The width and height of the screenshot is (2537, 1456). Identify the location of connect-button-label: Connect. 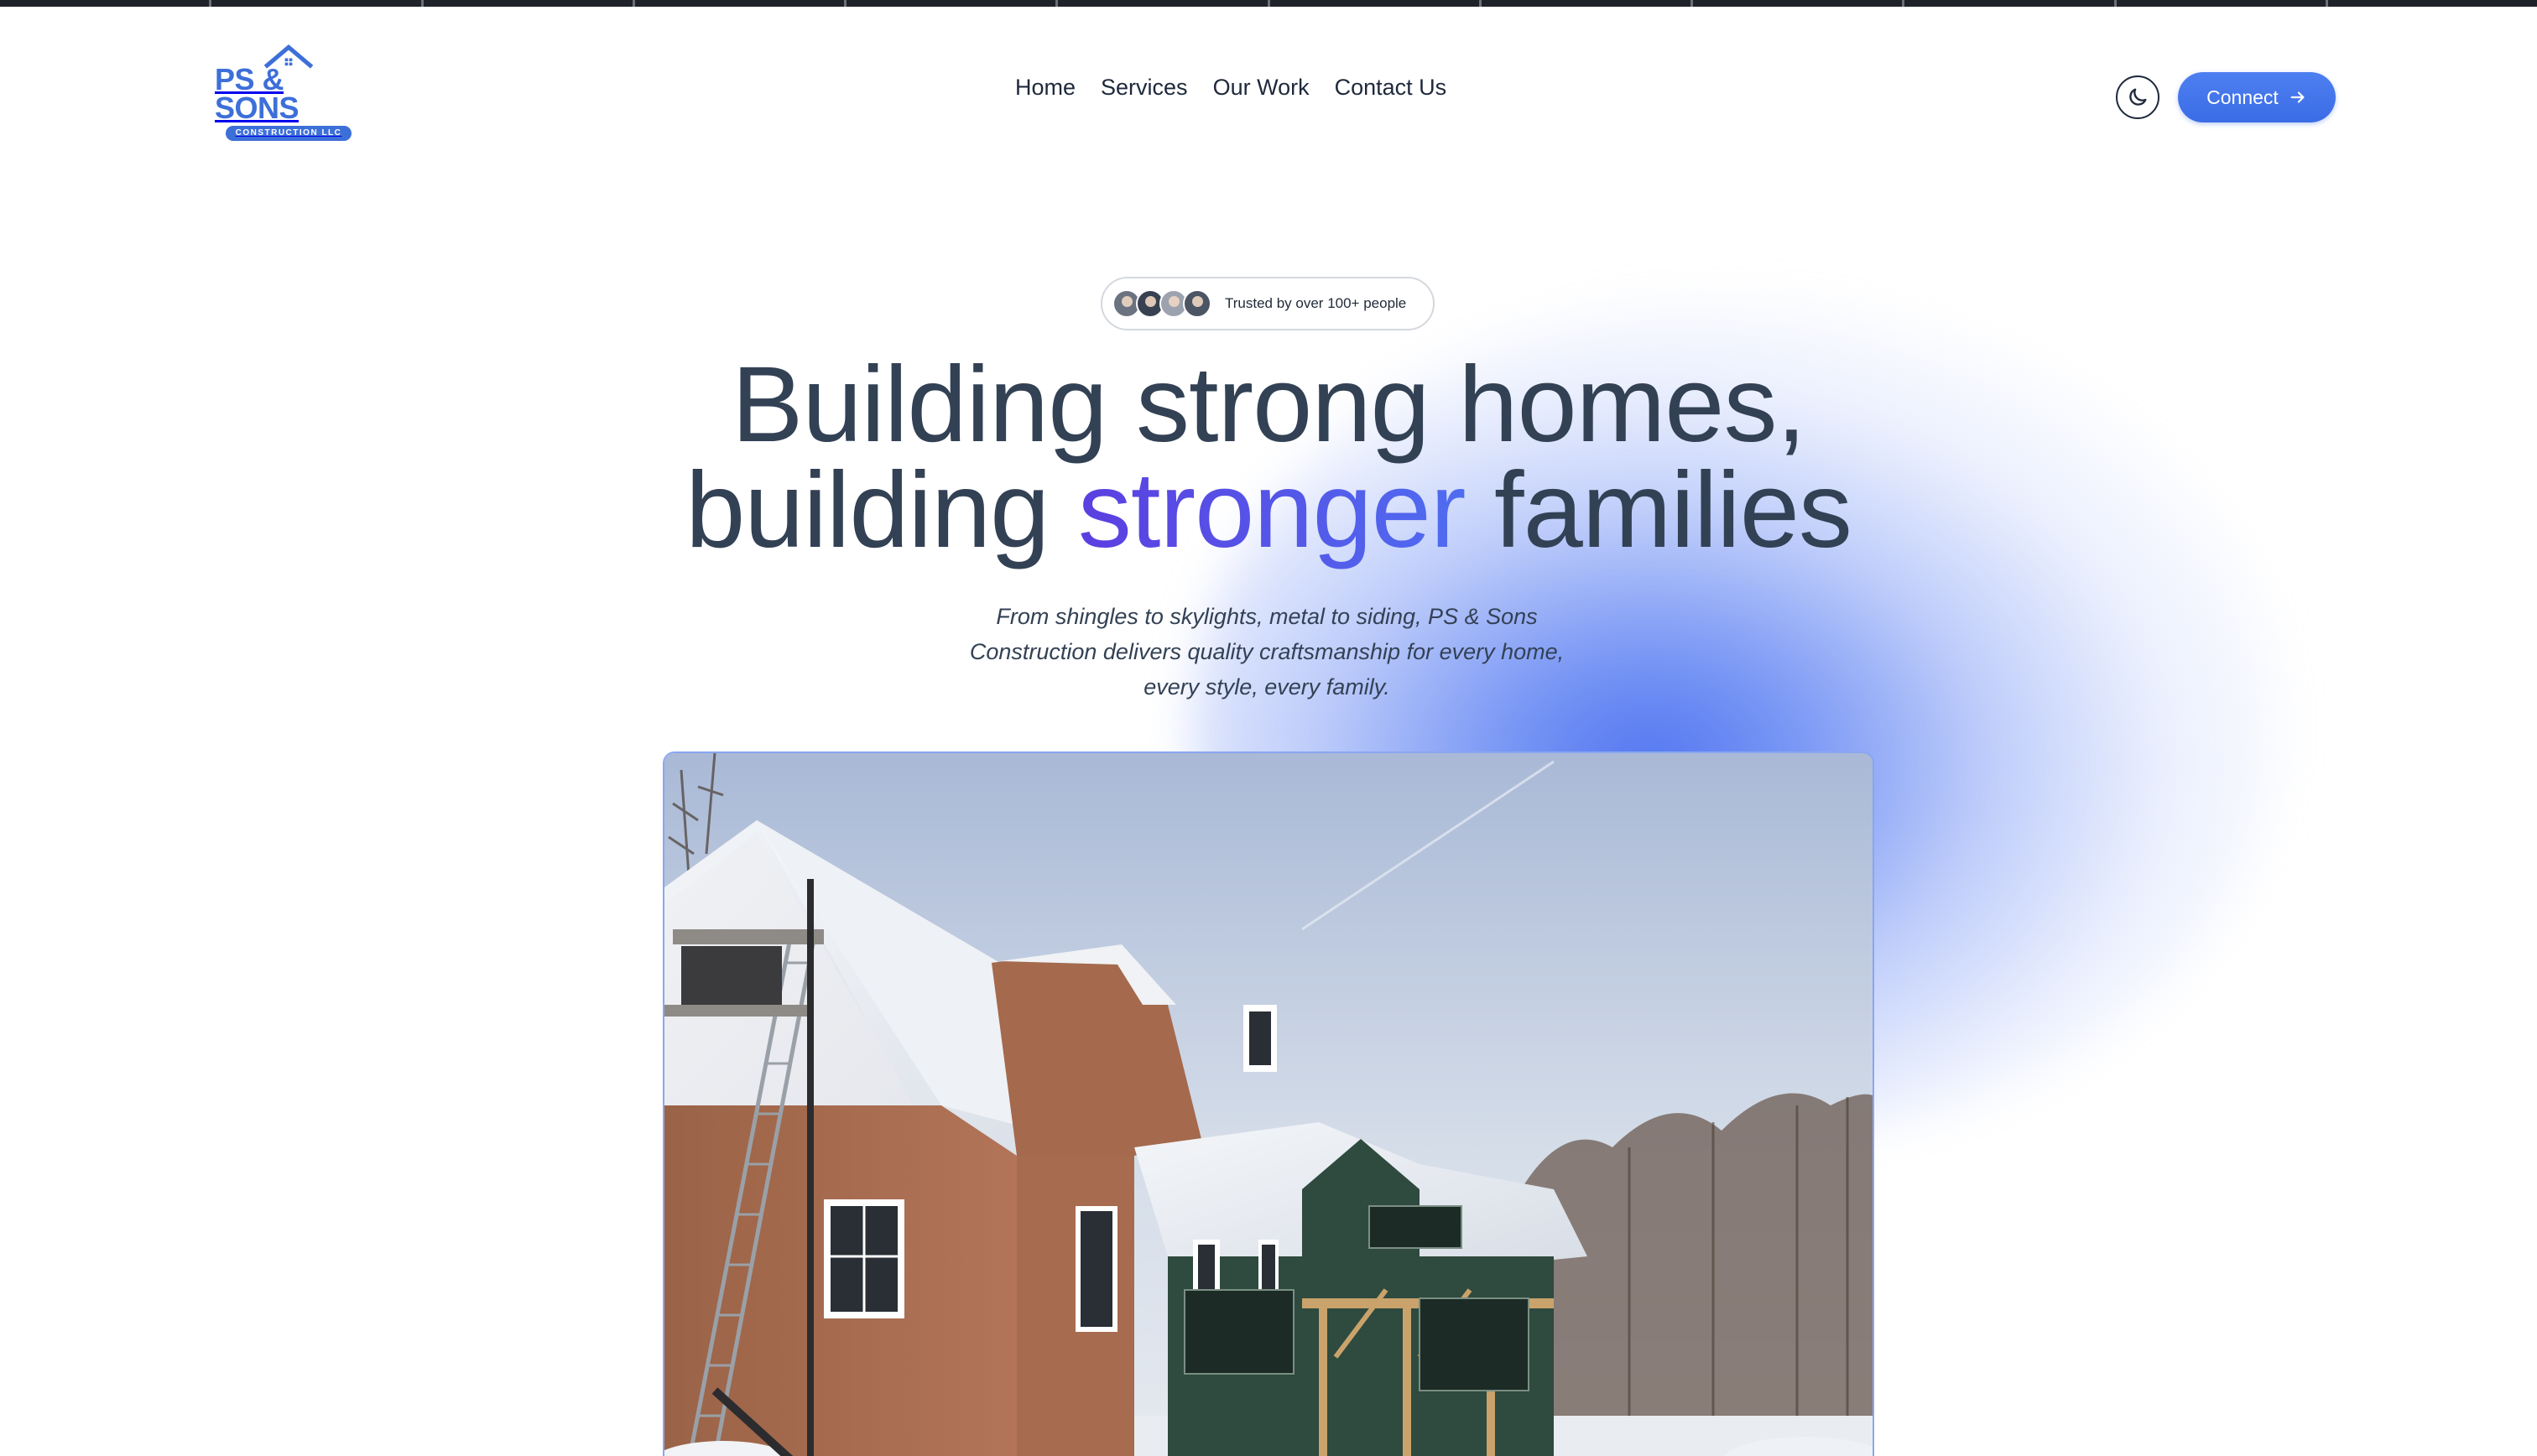
(2242, 97).